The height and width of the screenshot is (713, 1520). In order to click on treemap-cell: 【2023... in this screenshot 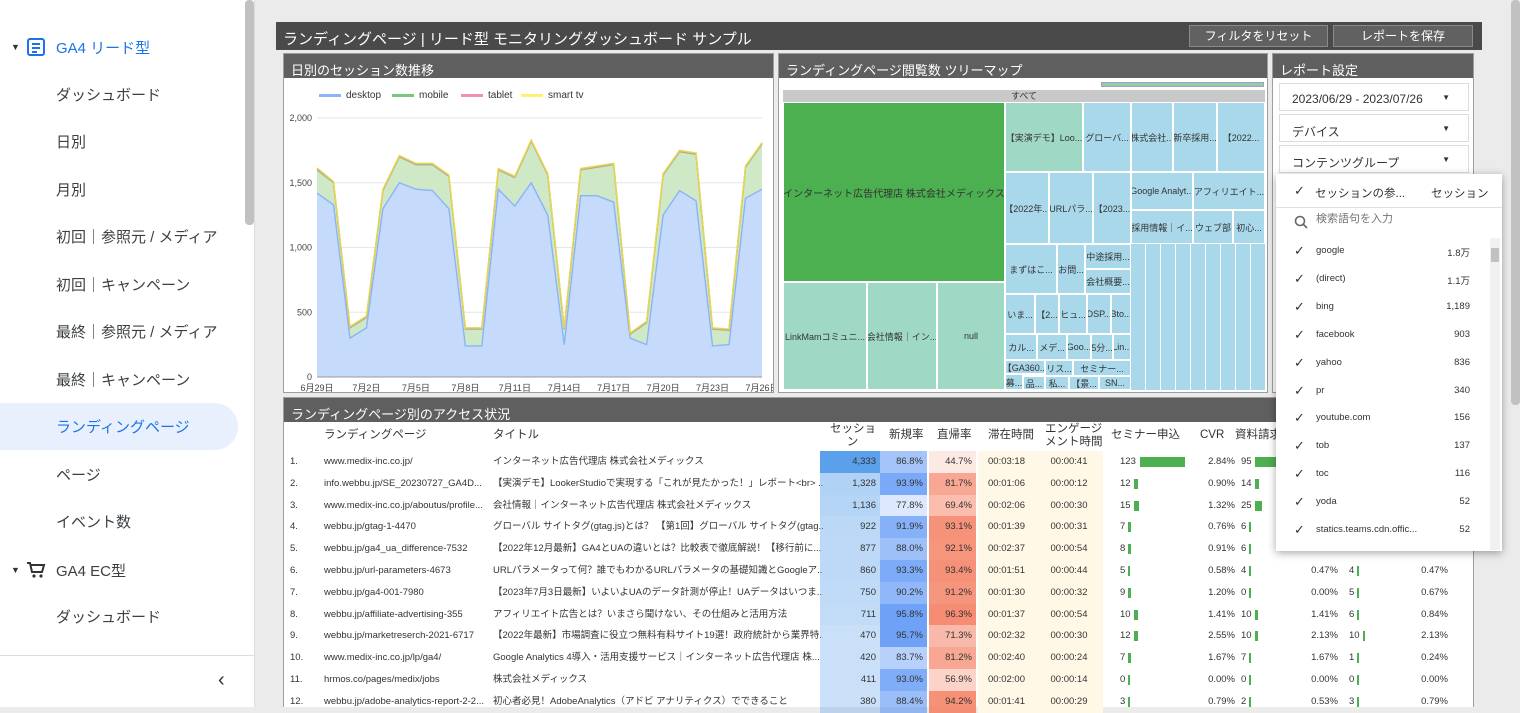, I will do `click(1112, 208)`.